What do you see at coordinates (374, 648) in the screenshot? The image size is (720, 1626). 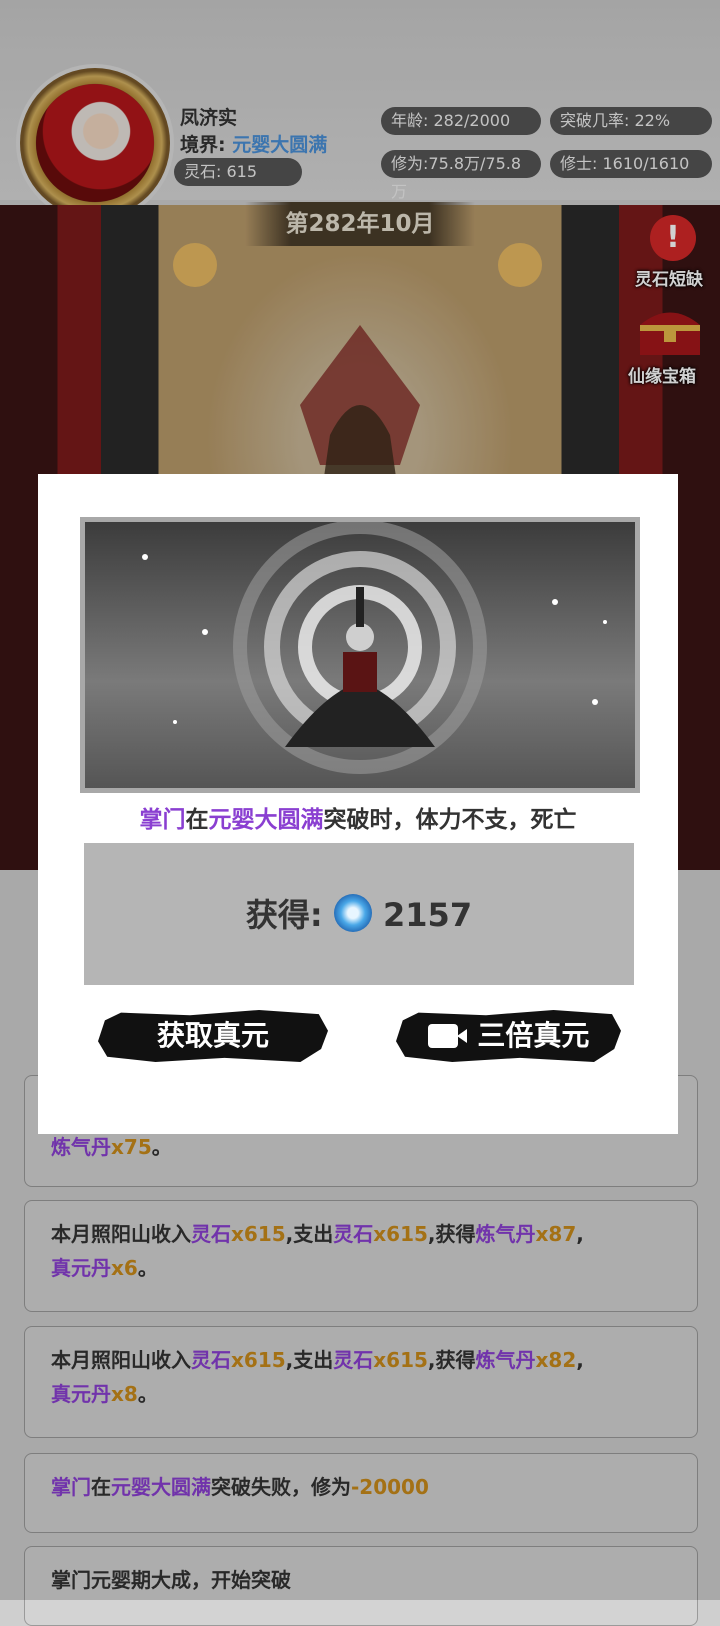 I see `vortex-art` at bounding box center [374, 648].